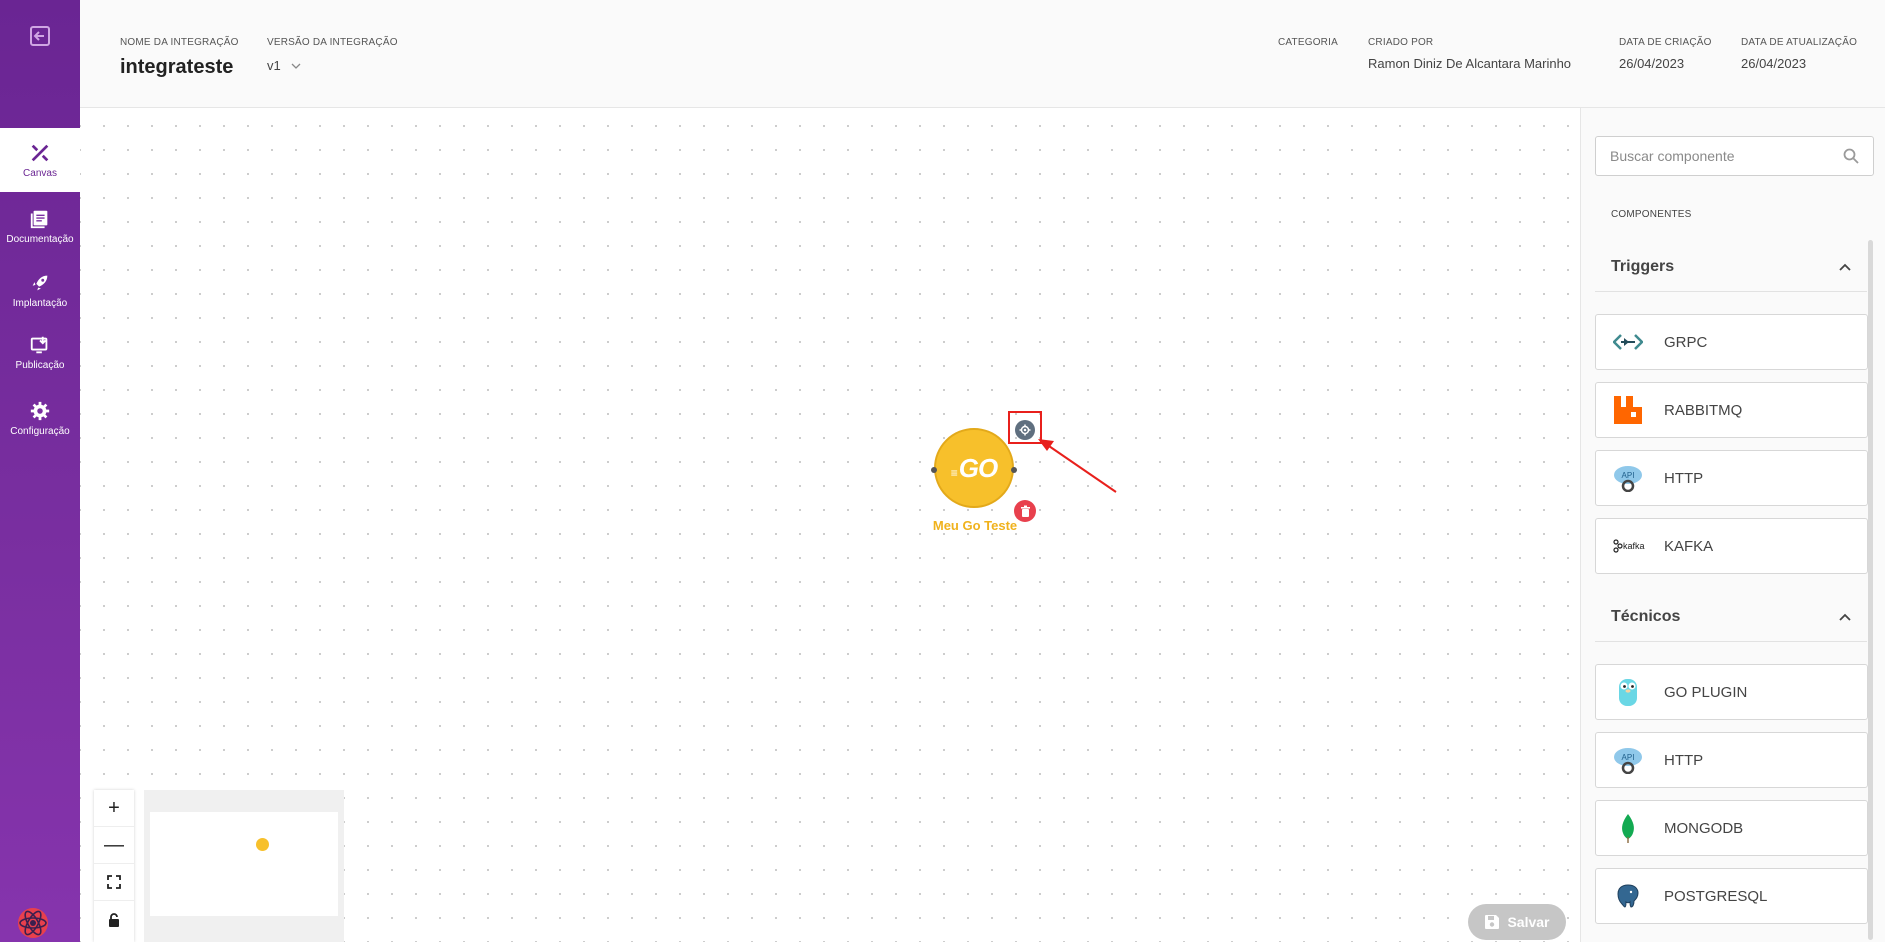 The height and width of the screenshot is (942, 1885). I want to click on floppy-disk-icon, so click(1492, 922).